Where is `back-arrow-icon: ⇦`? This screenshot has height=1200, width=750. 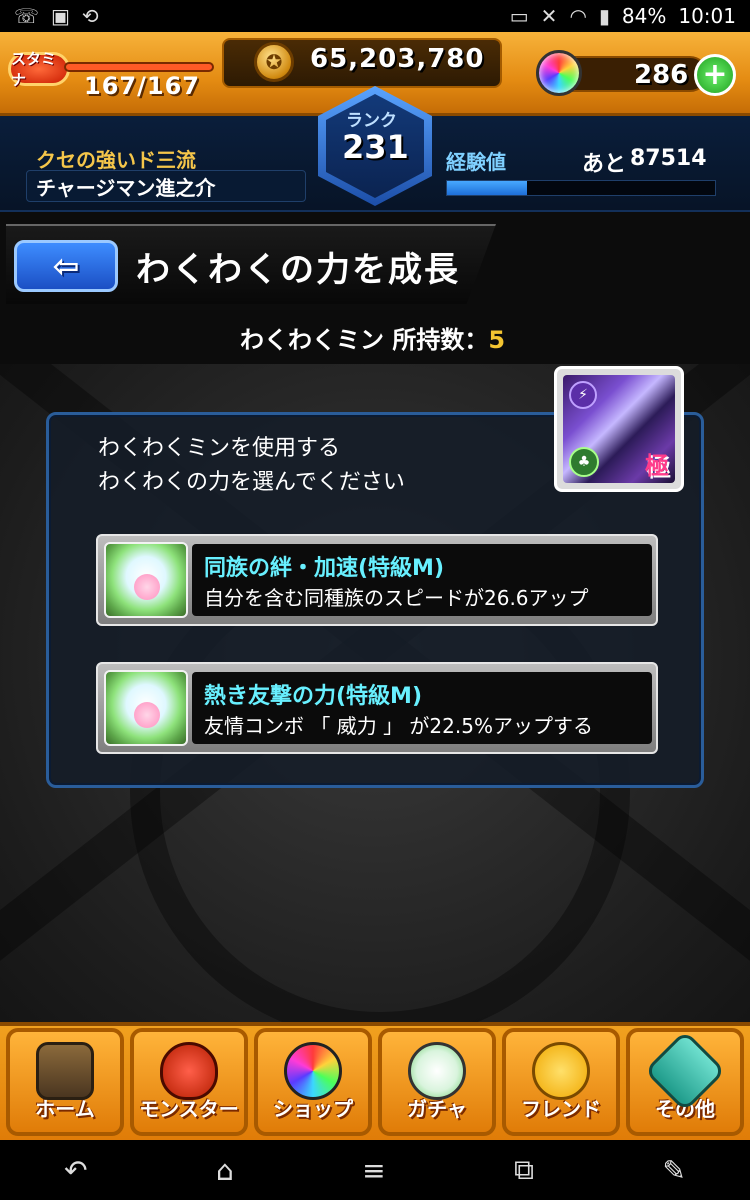 back-arrow-icon: ⇦ is located at coordinates (66, 266).